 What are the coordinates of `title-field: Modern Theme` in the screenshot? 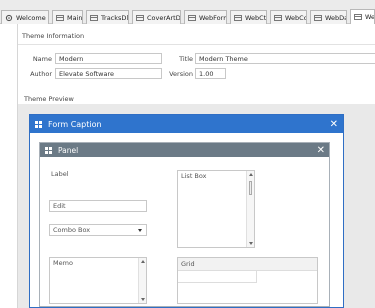 It's located at (285, 58).